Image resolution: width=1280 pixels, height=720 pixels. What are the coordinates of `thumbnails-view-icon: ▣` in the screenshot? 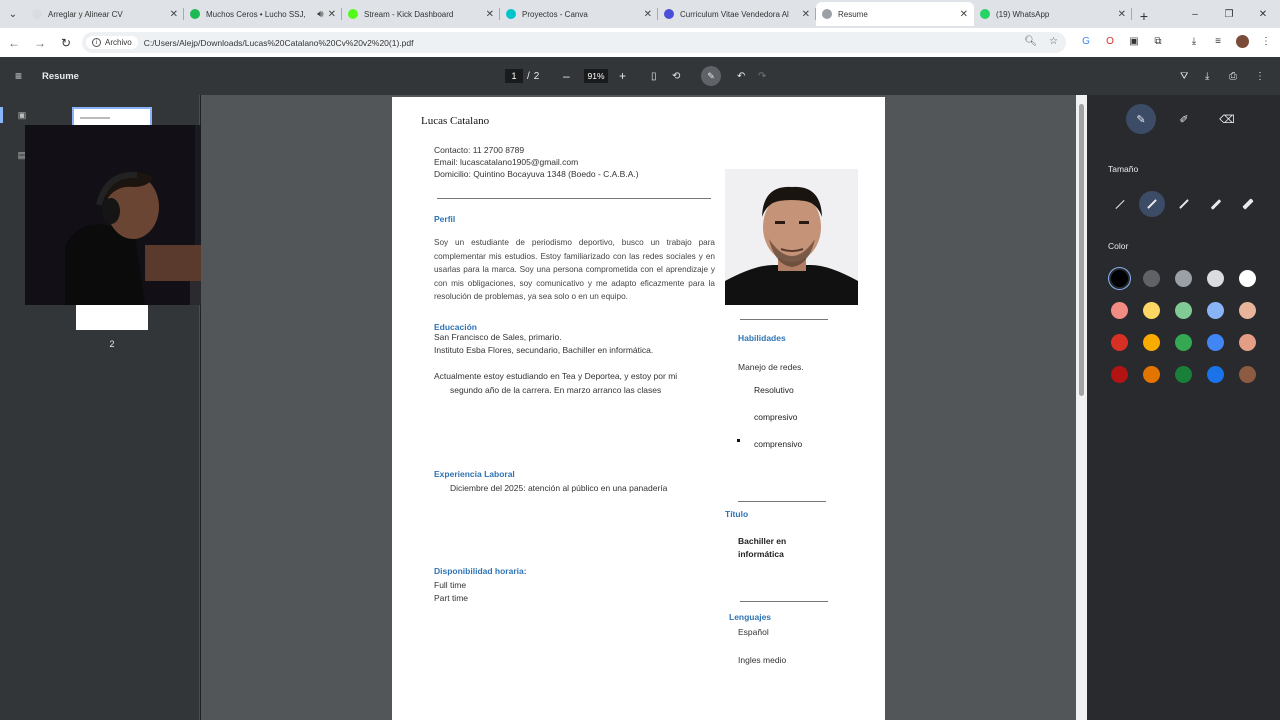 It's located at (16, 115).